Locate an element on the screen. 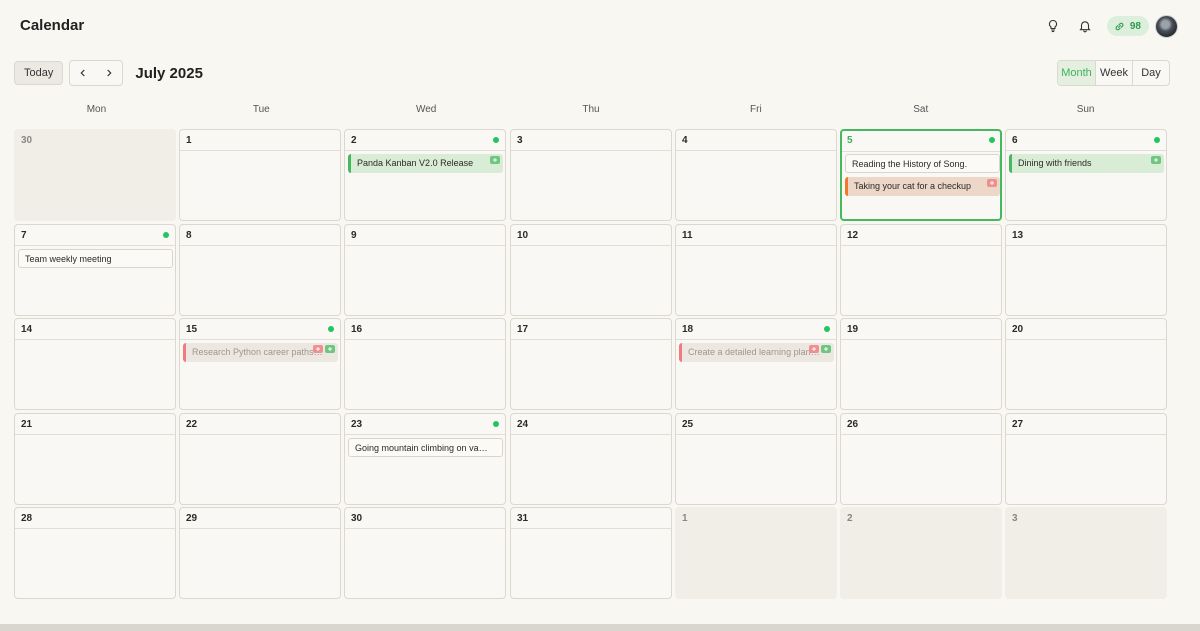  day-number: 31 is located at coordinates (523, 518).